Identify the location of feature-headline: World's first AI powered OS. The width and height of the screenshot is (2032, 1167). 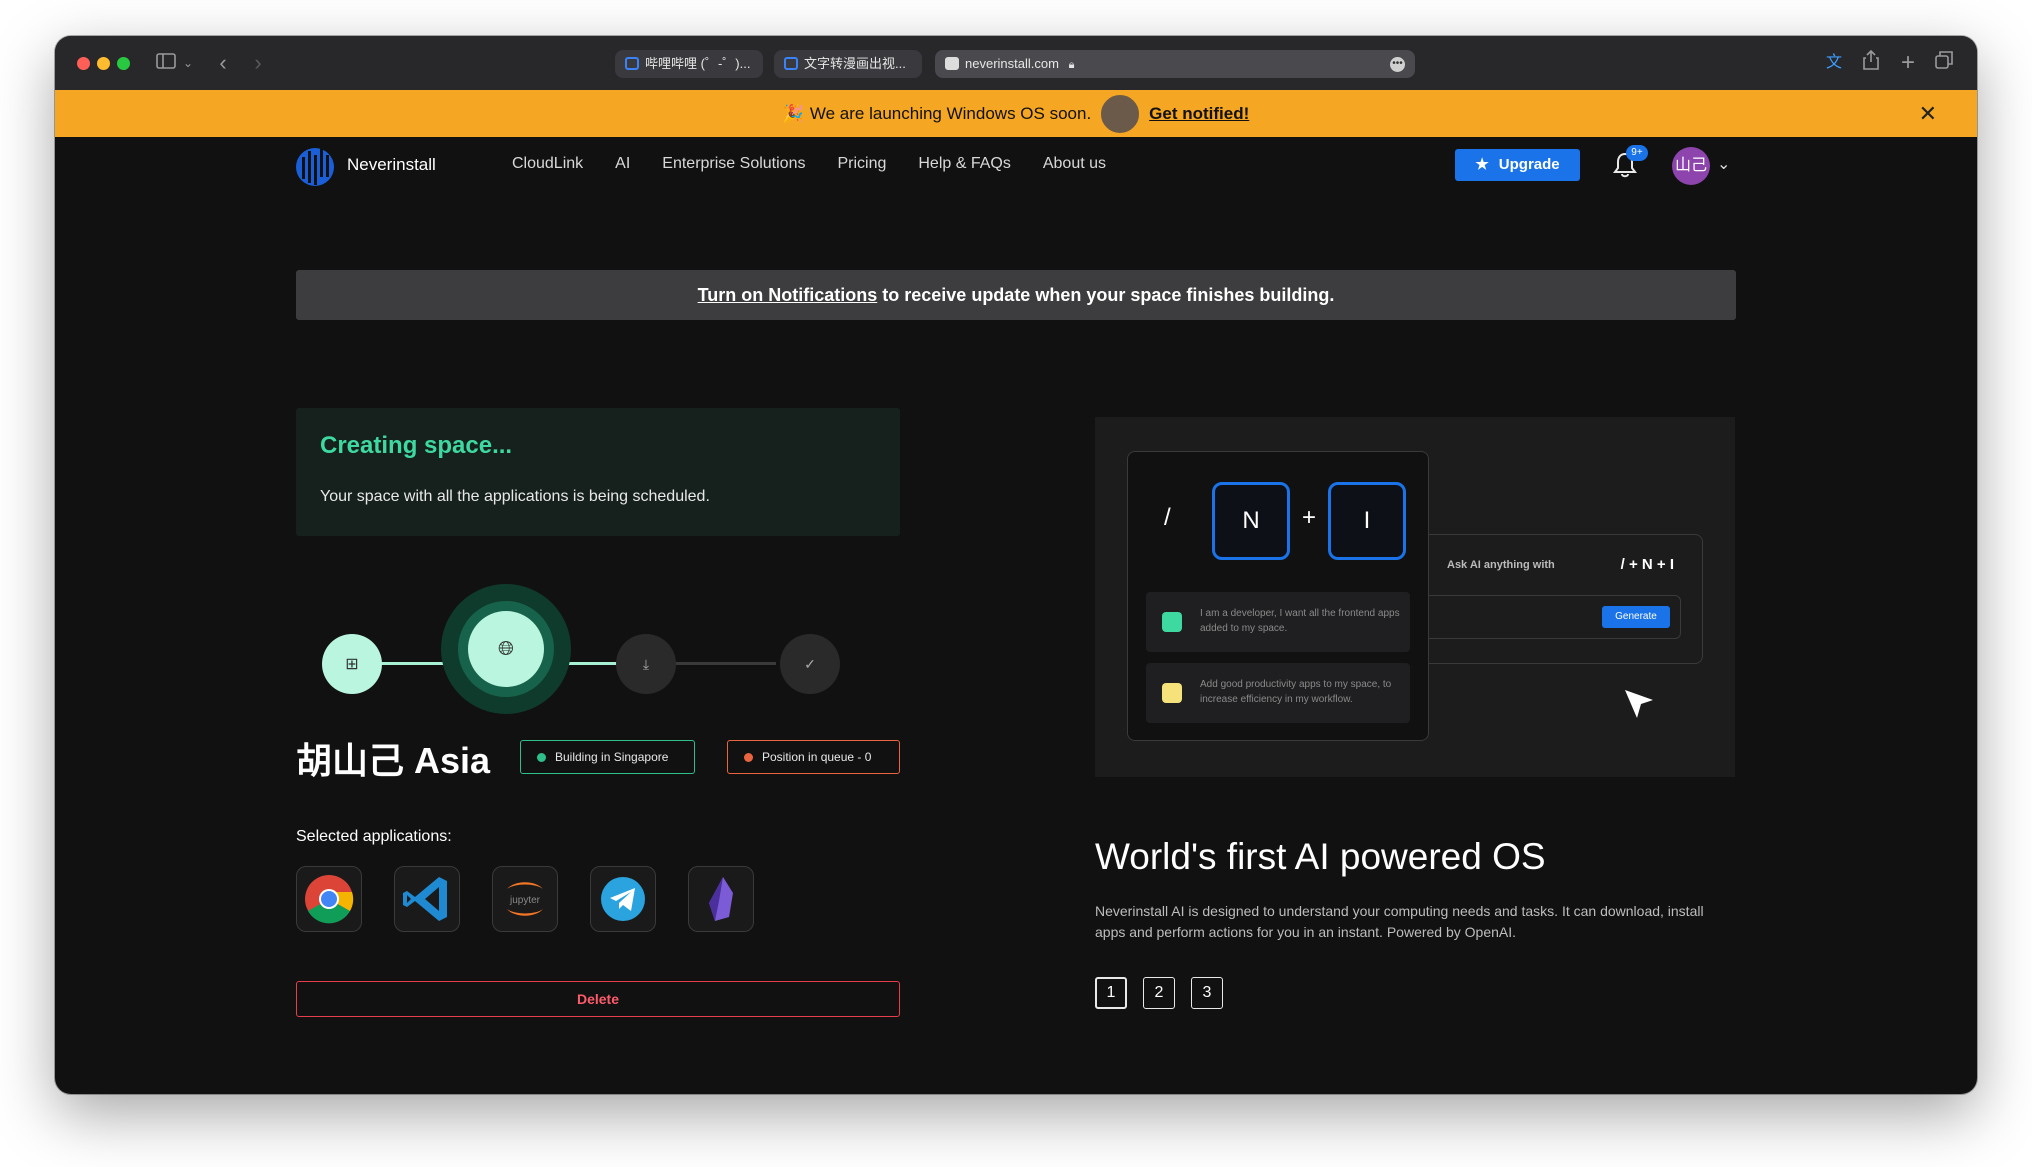
(1320, 856).